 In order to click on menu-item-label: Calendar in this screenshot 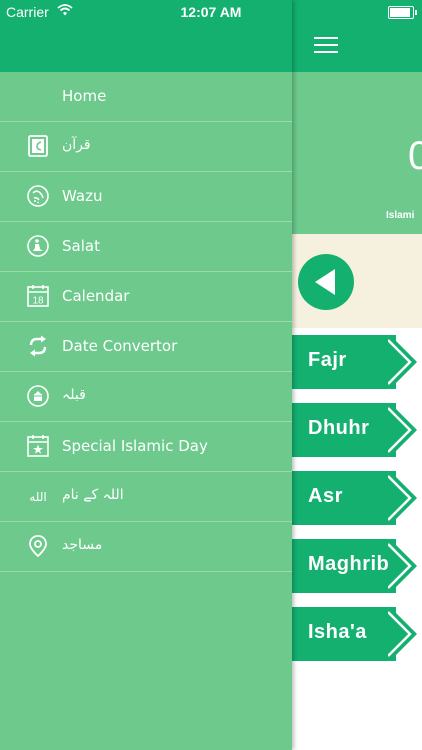, I will do `click(96, 296)`.